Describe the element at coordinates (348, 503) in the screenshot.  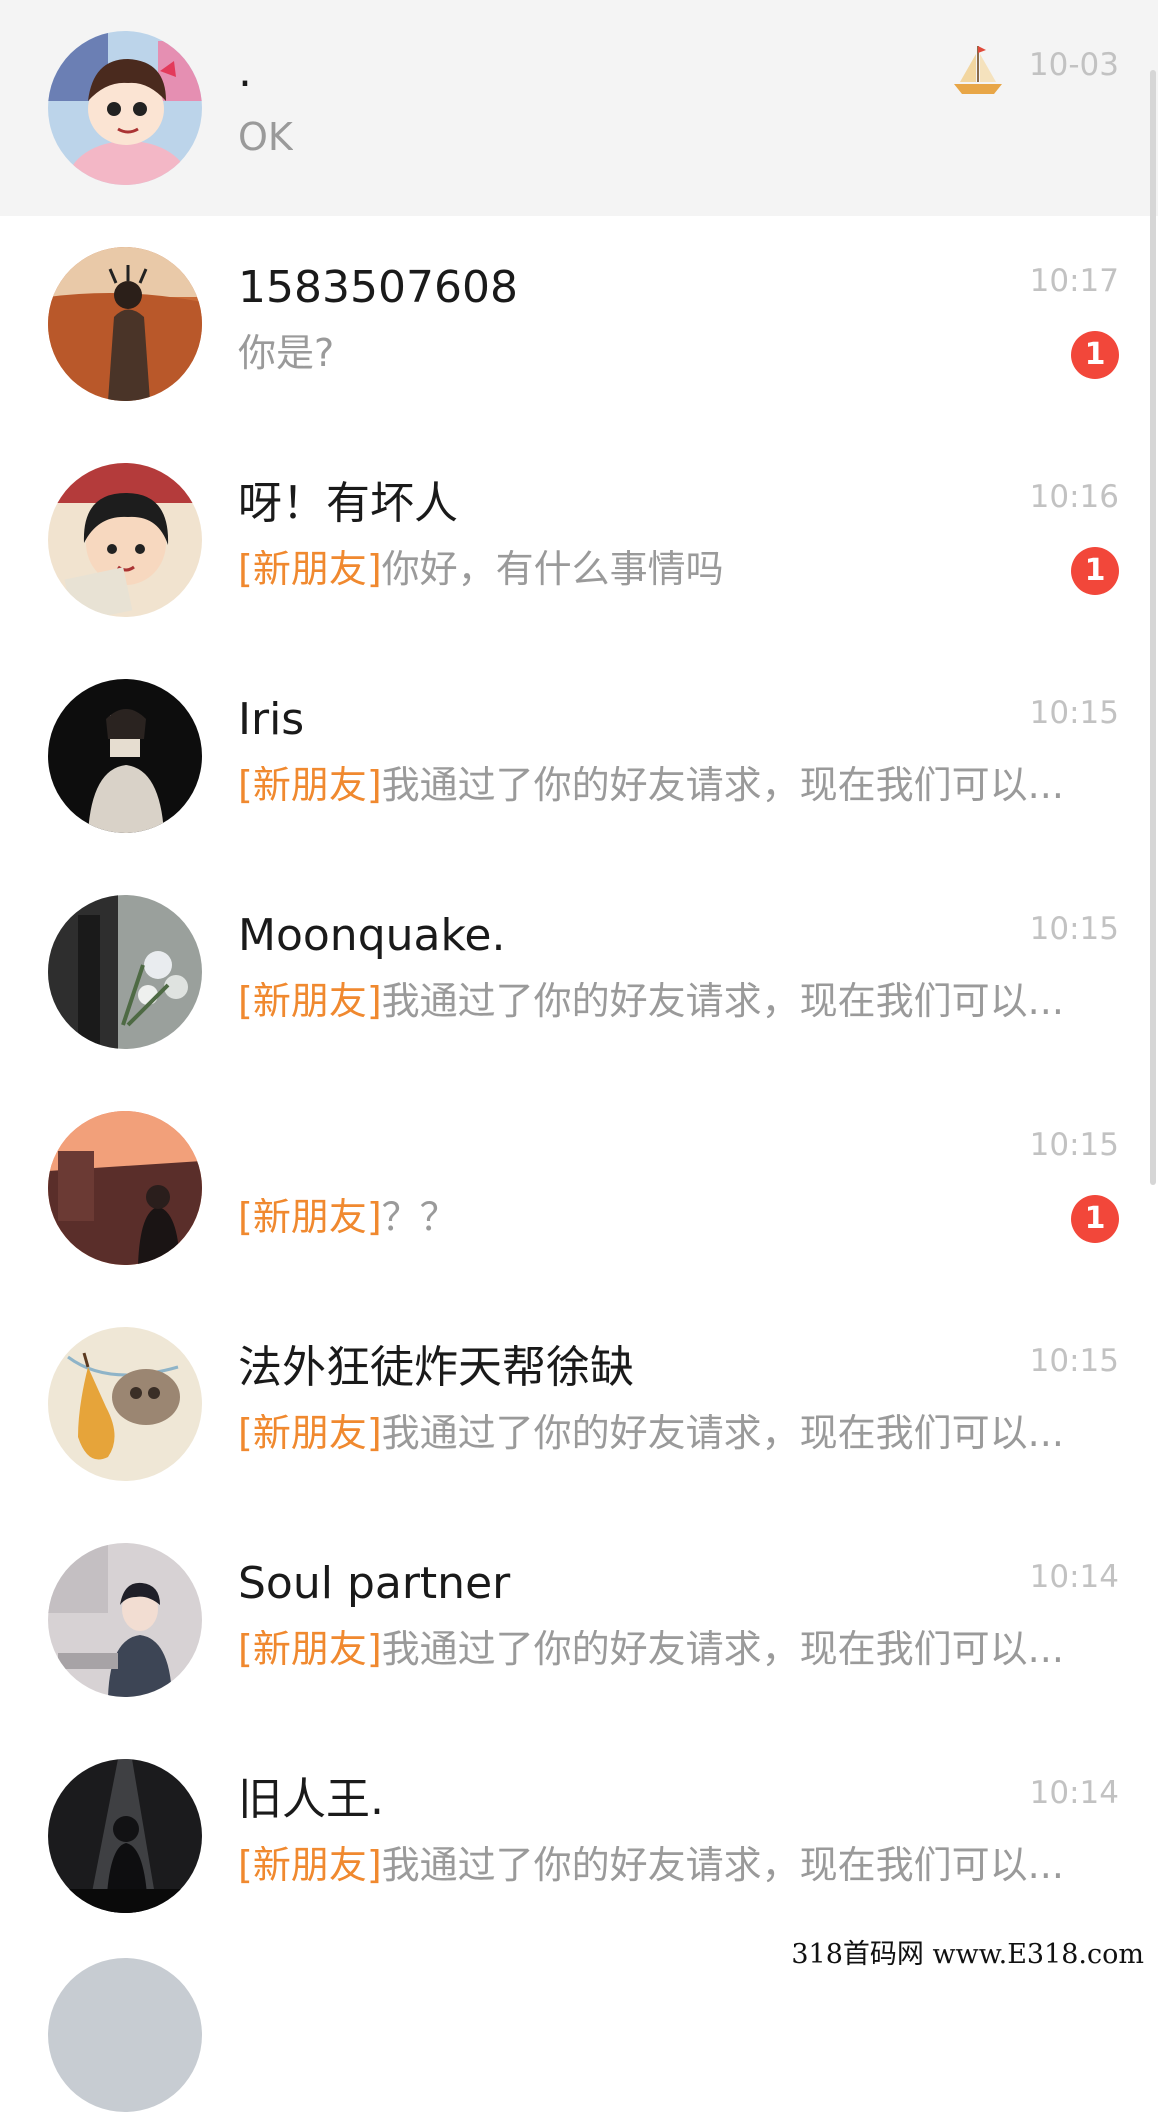
I see `chat-name: 呀！有坏人` at that location.